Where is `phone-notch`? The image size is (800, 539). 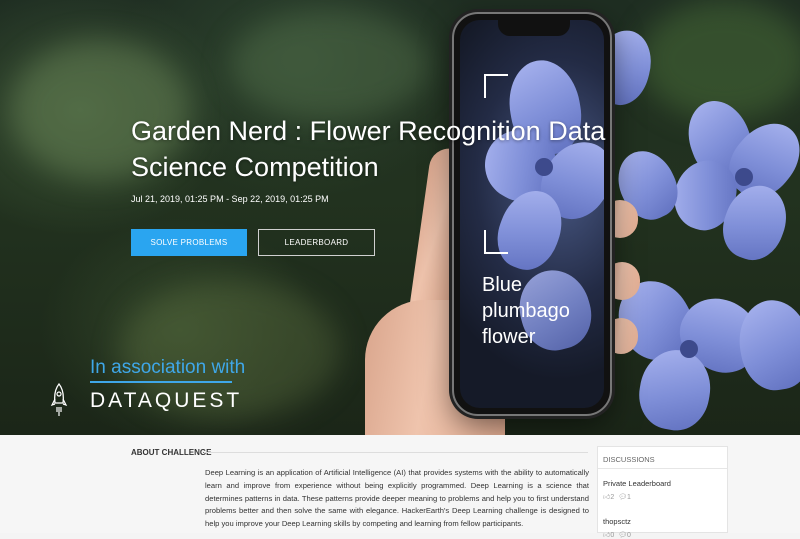 phone-notch is located at coordinates (534, 28).